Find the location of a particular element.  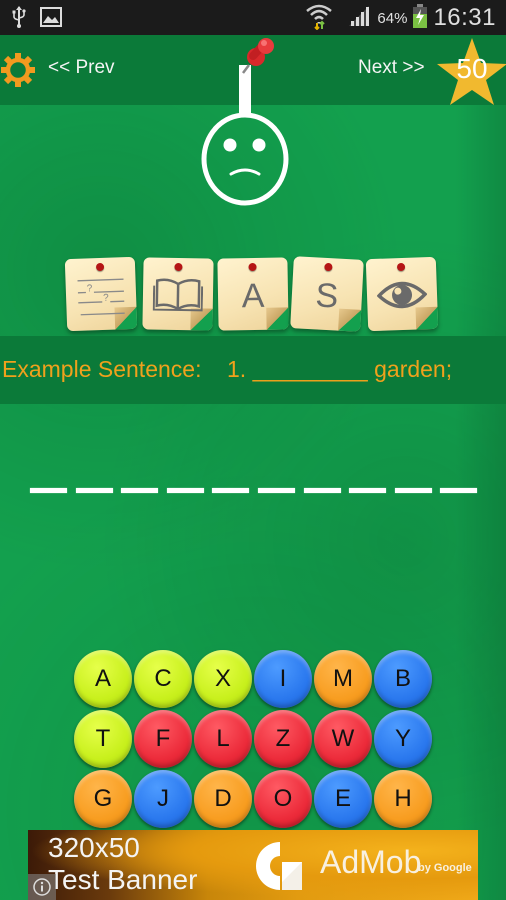

gear-icon is located at coordinates (19, 73).